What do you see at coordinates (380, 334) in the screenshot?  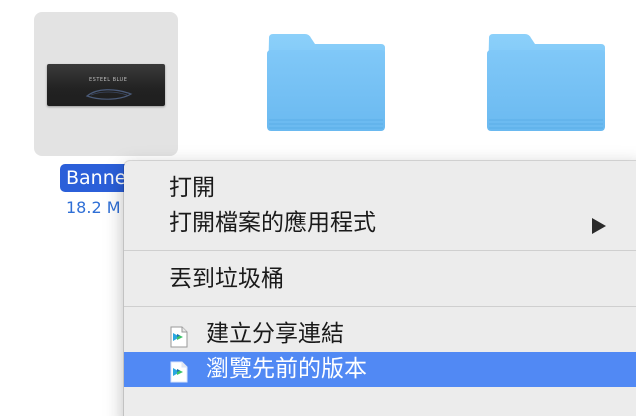 I see `menu-item-create-share-link: 建立分享連結` at bounding box center [380, 334].